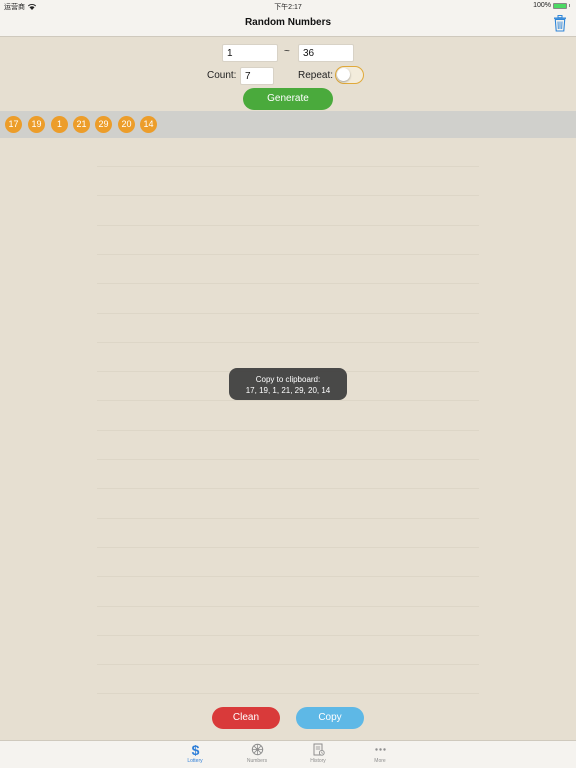  What do you see at coordinates (326, 53) in the screenshot?
I see `range-max-input: 36` at bounding box center [326, 53].